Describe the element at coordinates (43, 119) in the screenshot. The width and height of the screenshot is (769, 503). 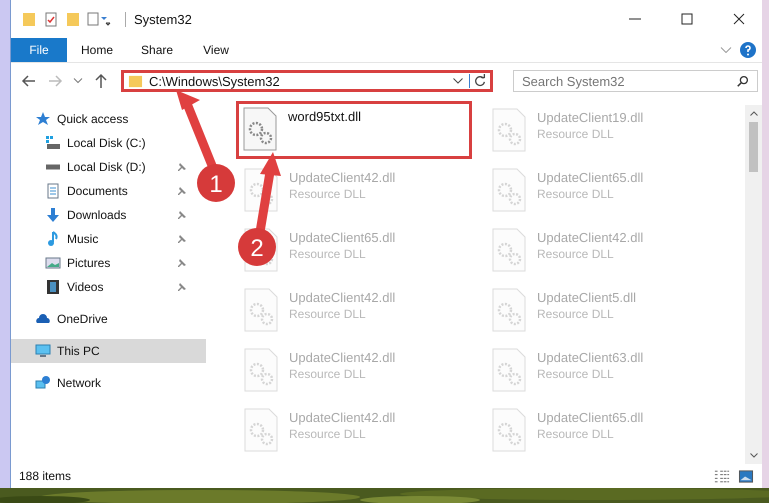
I see `star-icon` at that location.